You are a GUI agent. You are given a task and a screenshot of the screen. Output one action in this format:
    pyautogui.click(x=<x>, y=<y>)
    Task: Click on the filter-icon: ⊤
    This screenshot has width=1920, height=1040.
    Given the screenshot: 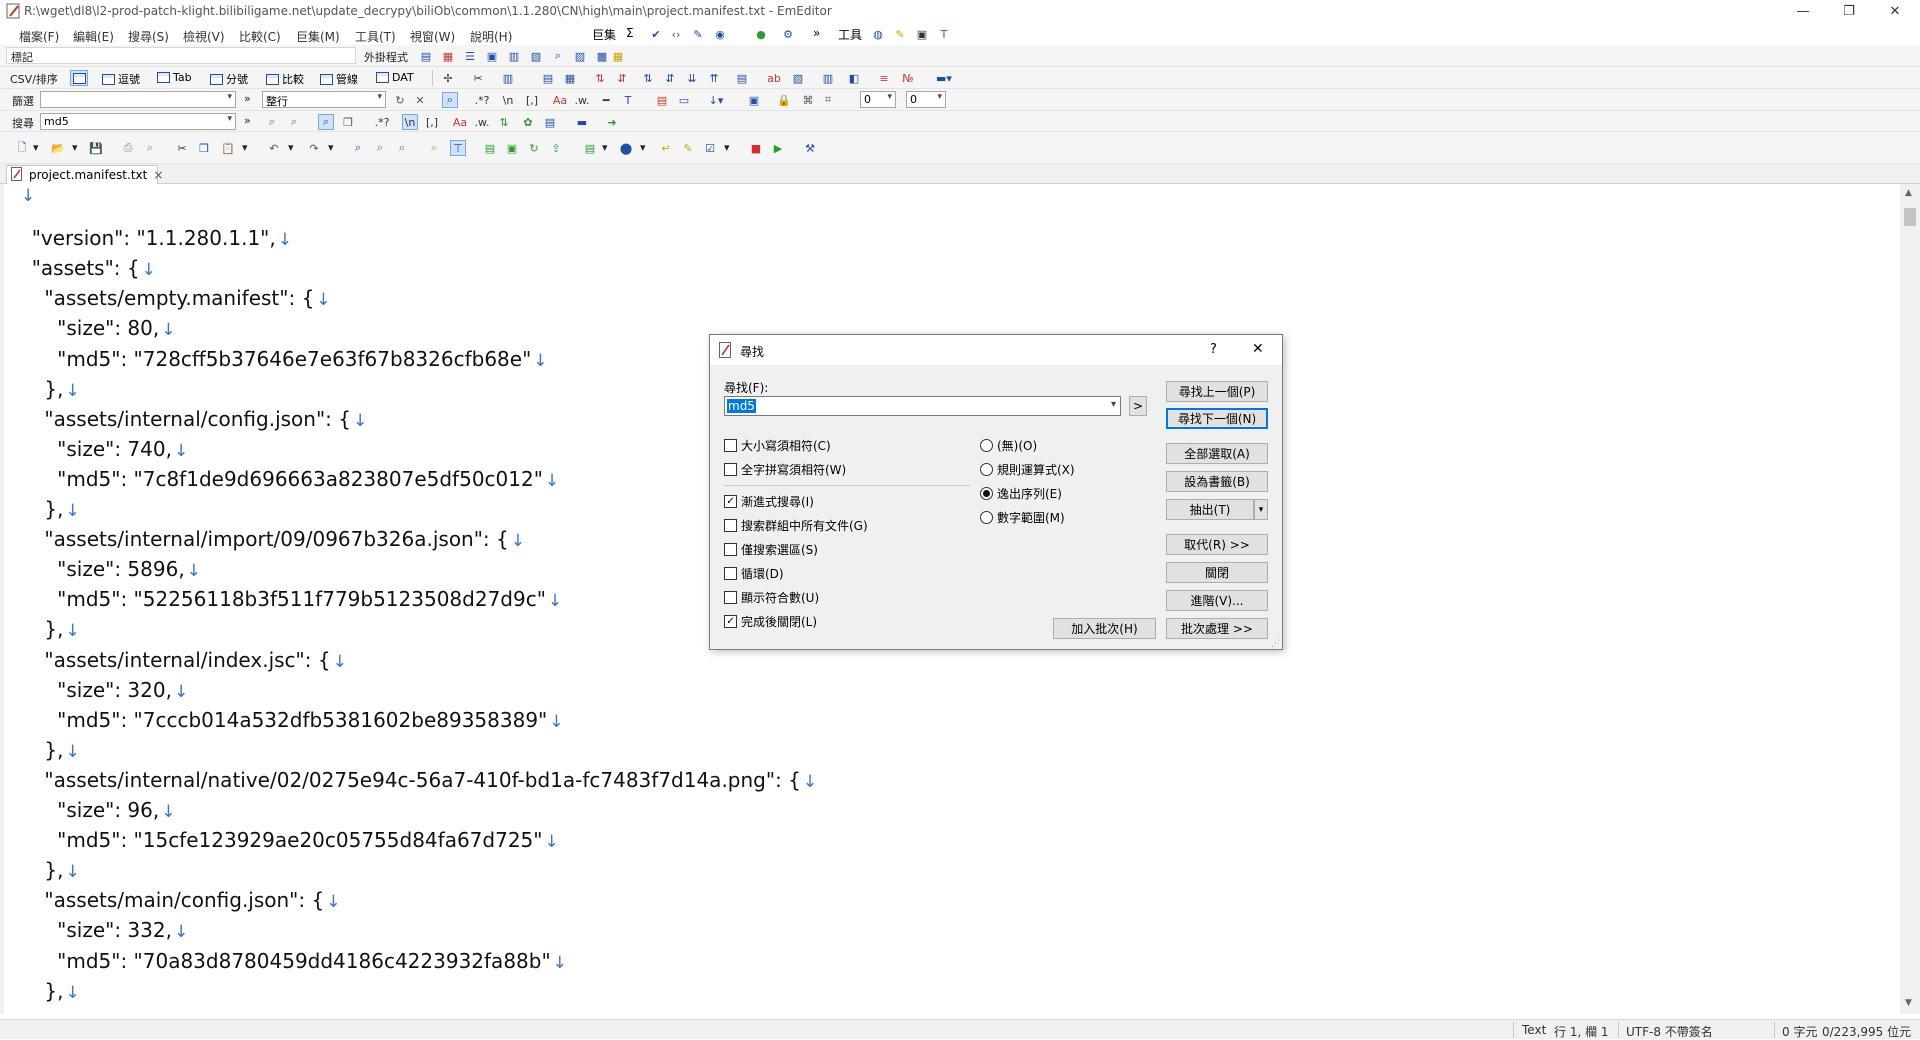 What is the action you would take?
    pyautogui.click(x=458, y=148)
    